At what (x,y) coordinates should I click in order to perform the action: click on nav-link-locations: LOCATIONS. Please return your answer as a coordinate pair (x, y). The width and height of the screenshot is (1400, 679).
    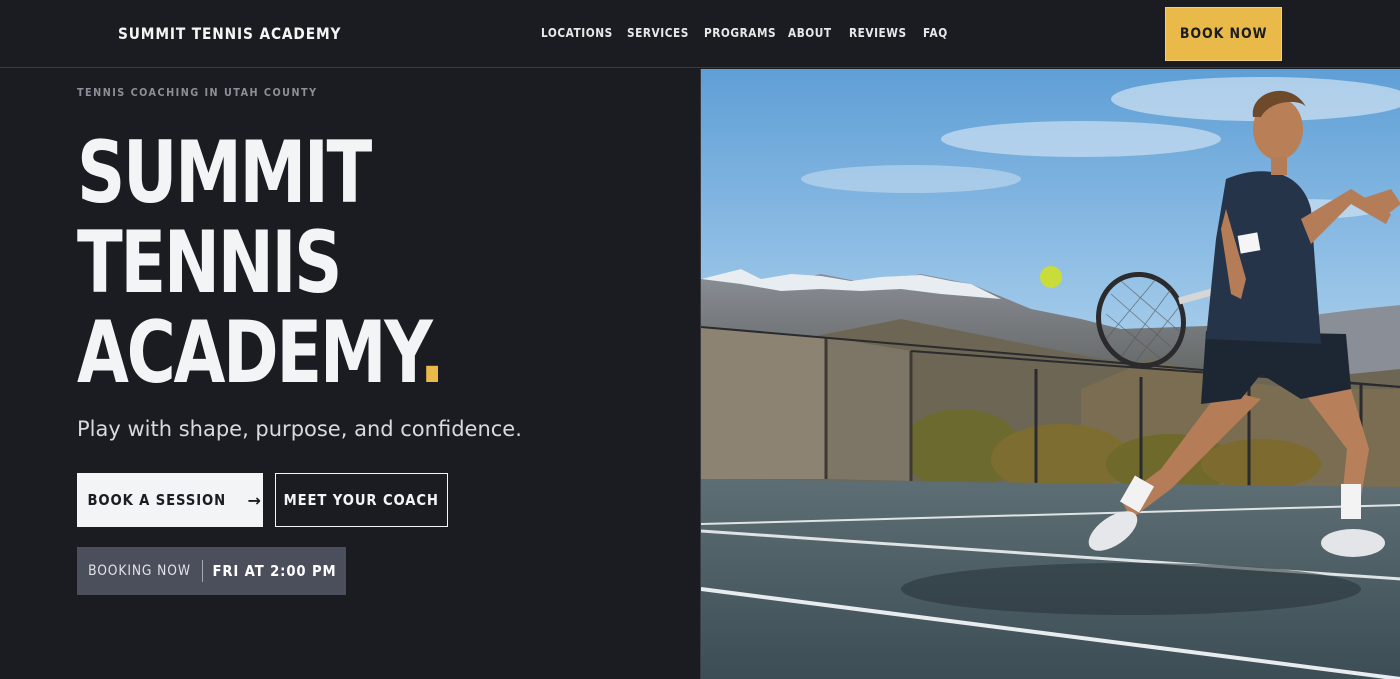
    Looking at the image, I should click on (579, 33).